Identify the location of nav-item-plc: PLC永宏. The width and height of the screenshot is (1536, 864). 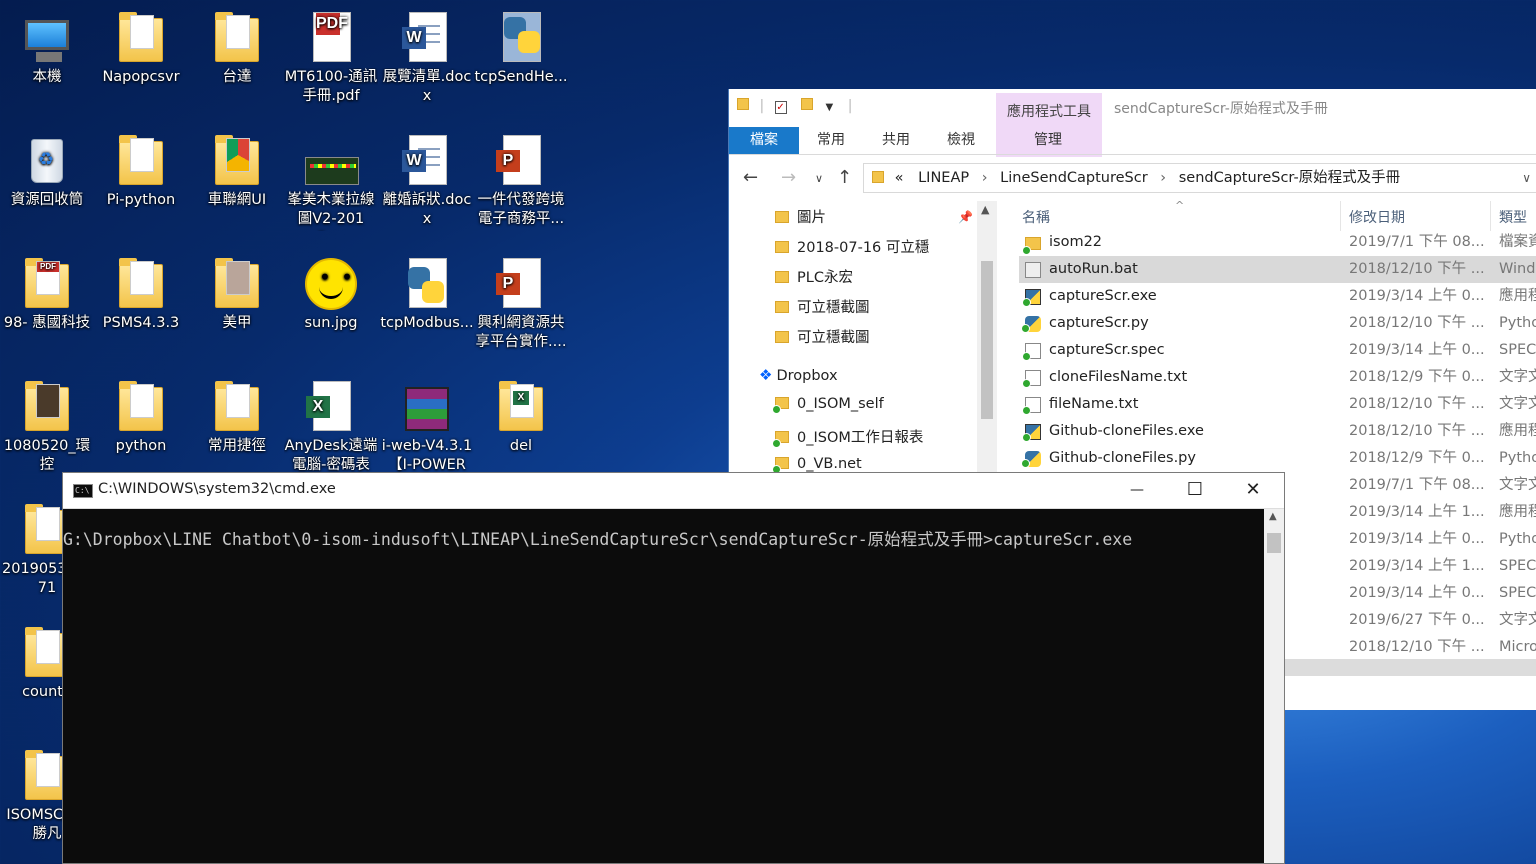
(814, 276).